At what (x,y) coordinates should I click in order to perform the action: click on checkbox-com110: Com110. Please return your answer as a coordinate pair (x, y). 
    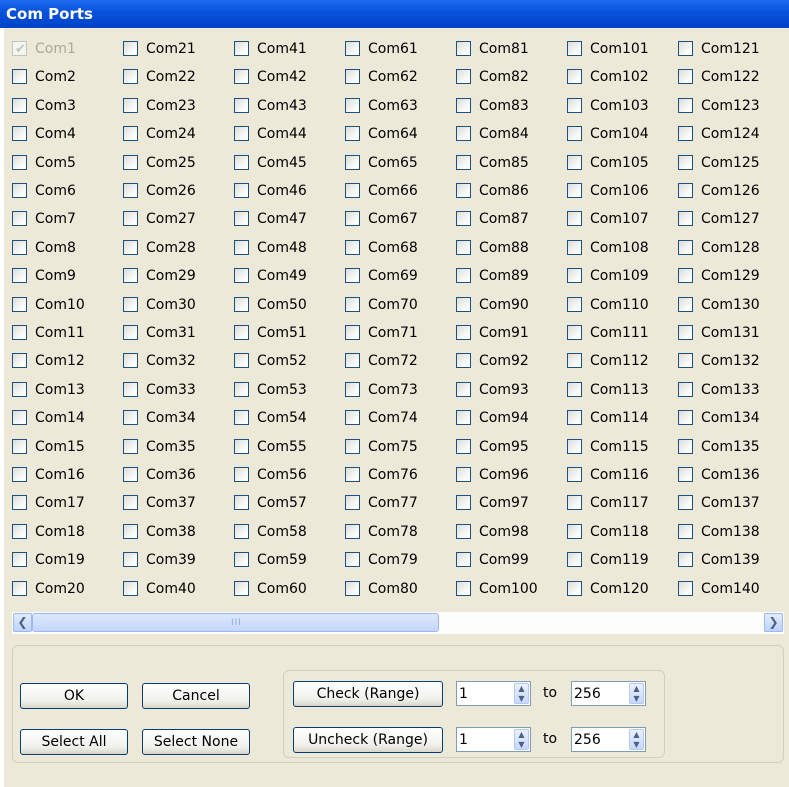
    Looking at the image, I should click on (620, 305).